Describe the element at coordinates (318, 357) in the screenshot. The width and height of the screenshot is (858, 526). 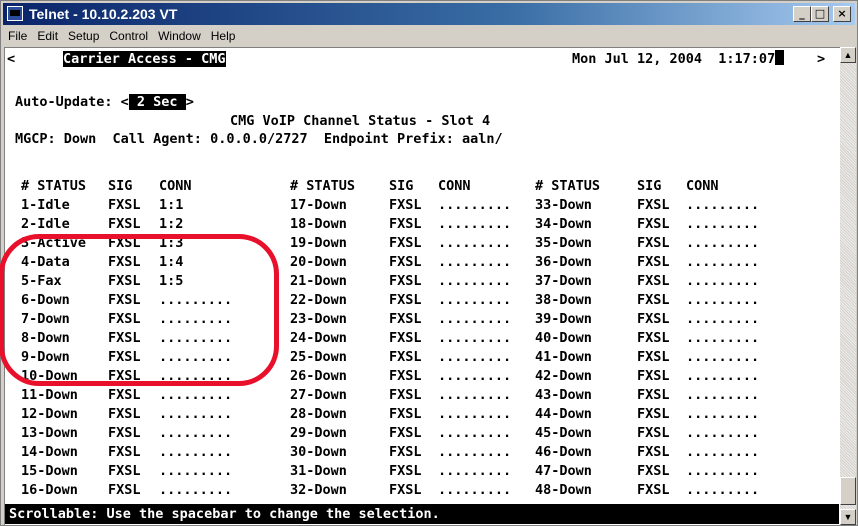
I see `channel-status: 25-Down` at that location.